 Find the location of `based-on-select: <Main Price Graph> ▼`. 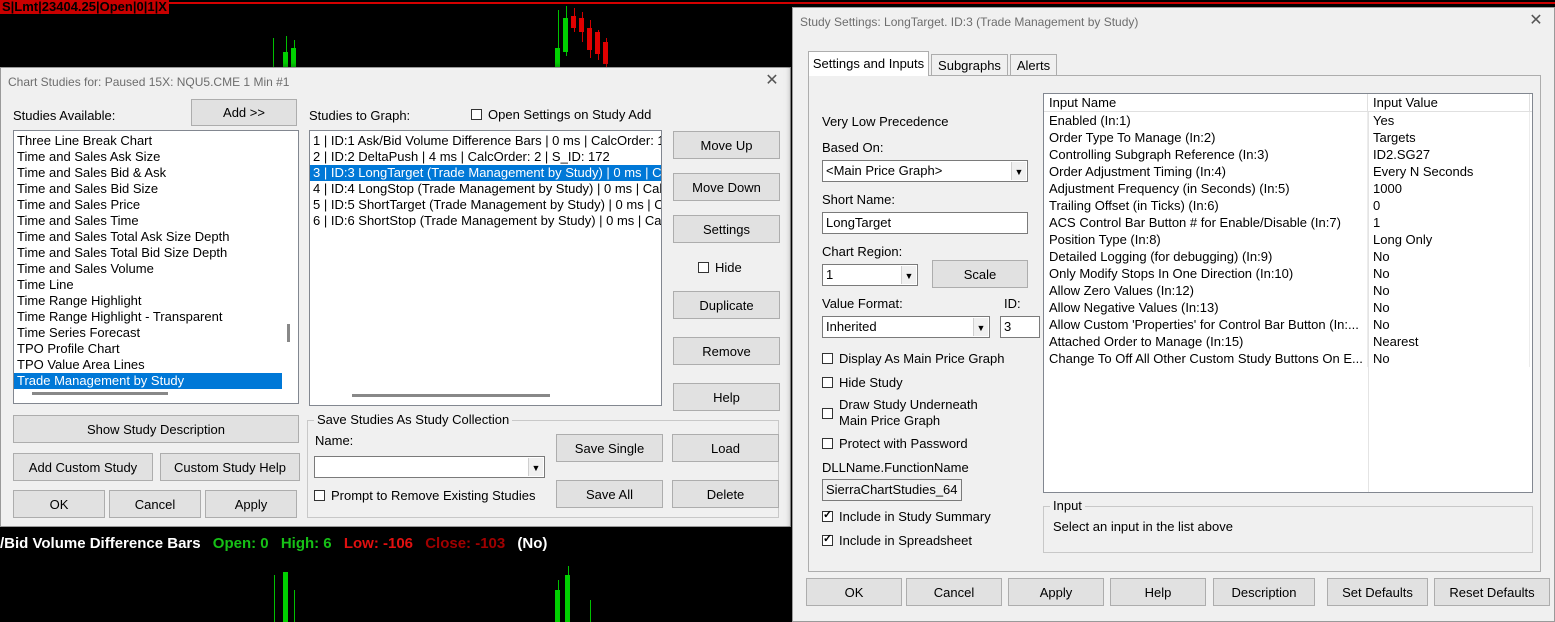

based-on-select: <Main Price Graph> ▼ is located at coordinates (925, 171).